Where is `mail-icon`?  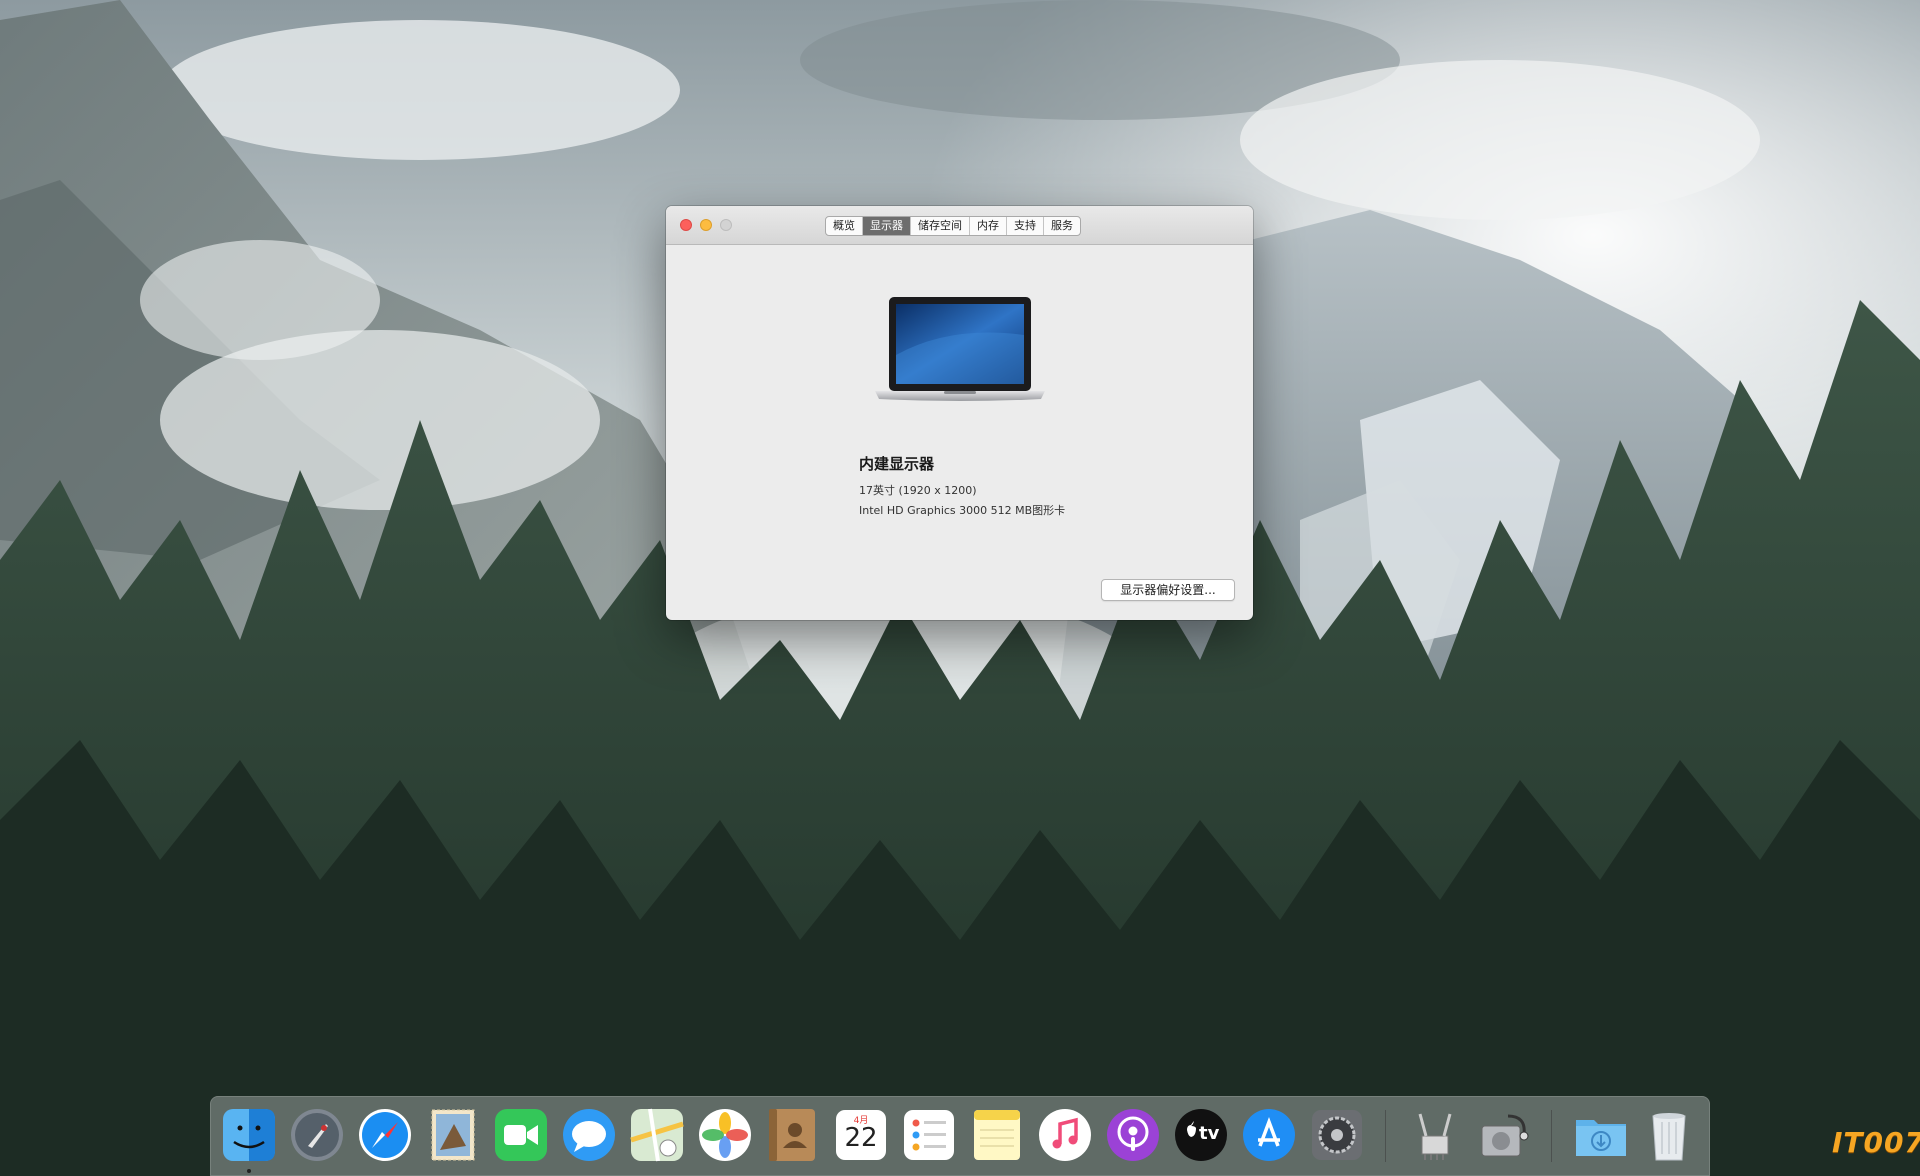 mail-icon is located at coordinates (453, 1135).